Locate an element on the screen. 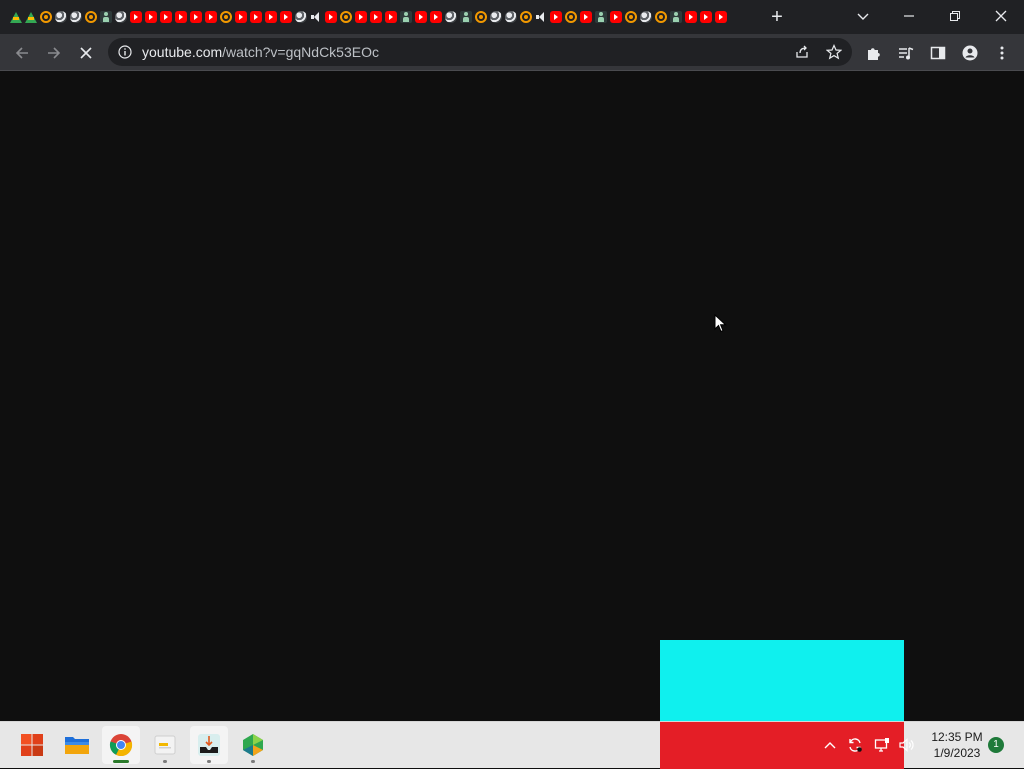  close-icon is located at coordinates (86, 53).